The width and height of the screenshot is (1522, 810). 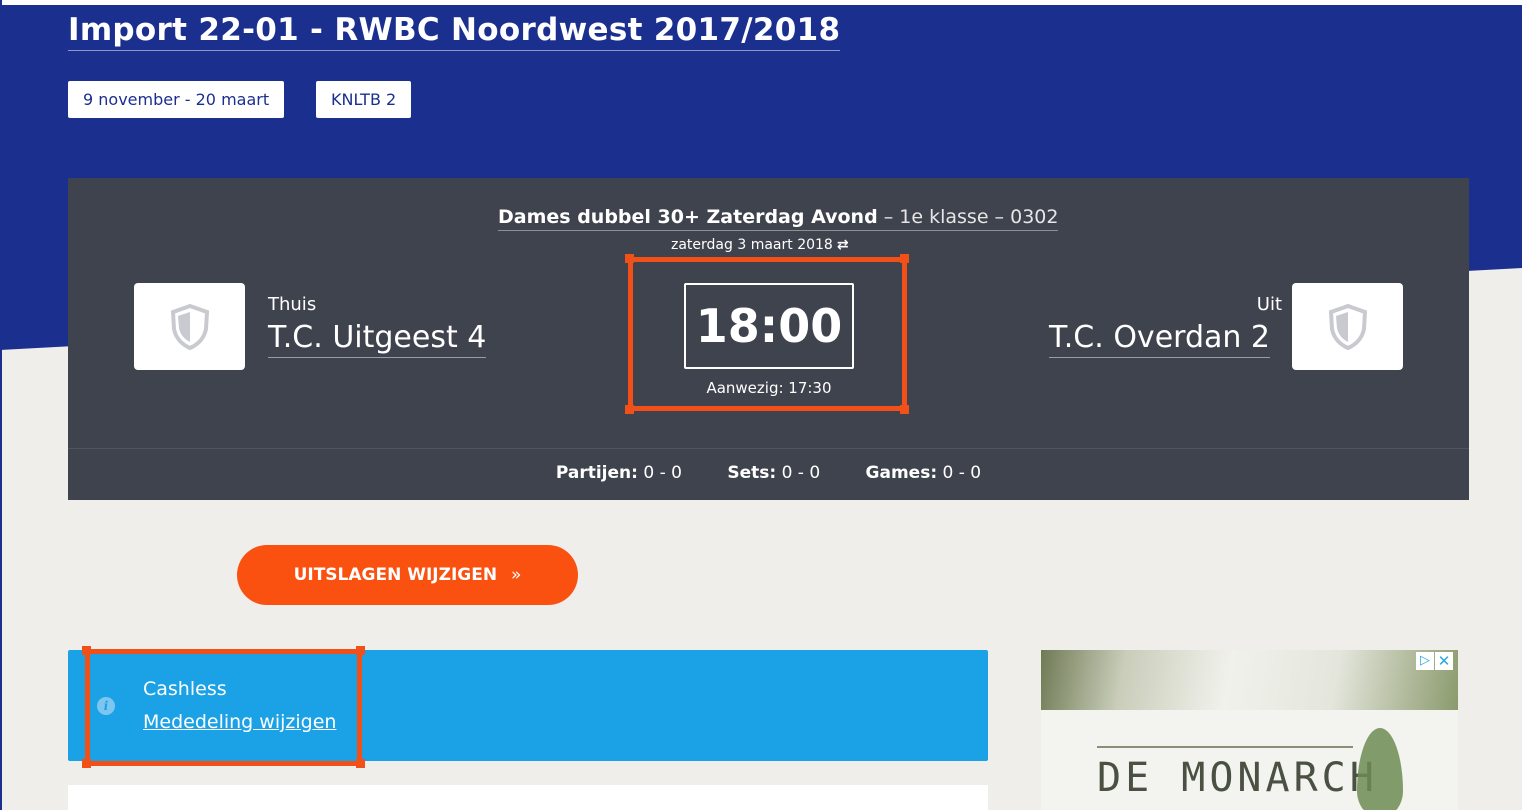 What do you see at coordinates (1237, 778) in the screenshot?
I see `ad-brand-text: DE MONARCH` at bounding box center [1237, 778].